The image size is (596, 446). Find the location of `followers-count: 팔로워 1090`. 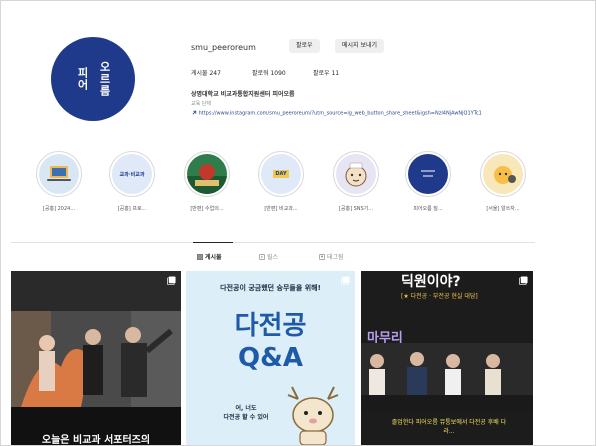

followers-count: 팔로워 1090 is located at coordinates (269, 72).